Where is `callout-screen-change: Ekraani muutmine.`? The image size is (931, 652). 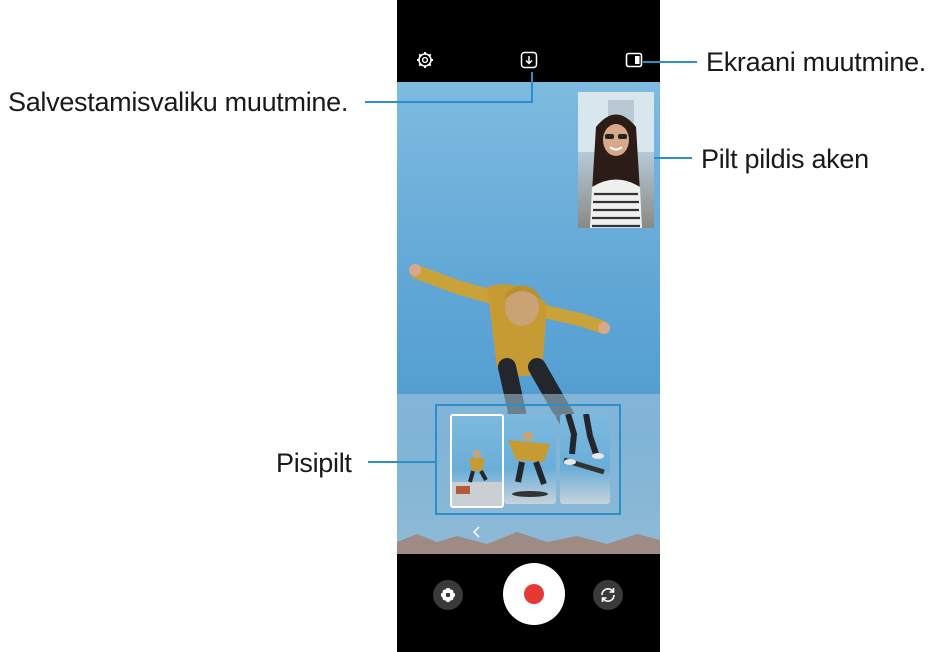 callout-screen-change: Ekraani muutmine. is located at coordinates (816, 62).